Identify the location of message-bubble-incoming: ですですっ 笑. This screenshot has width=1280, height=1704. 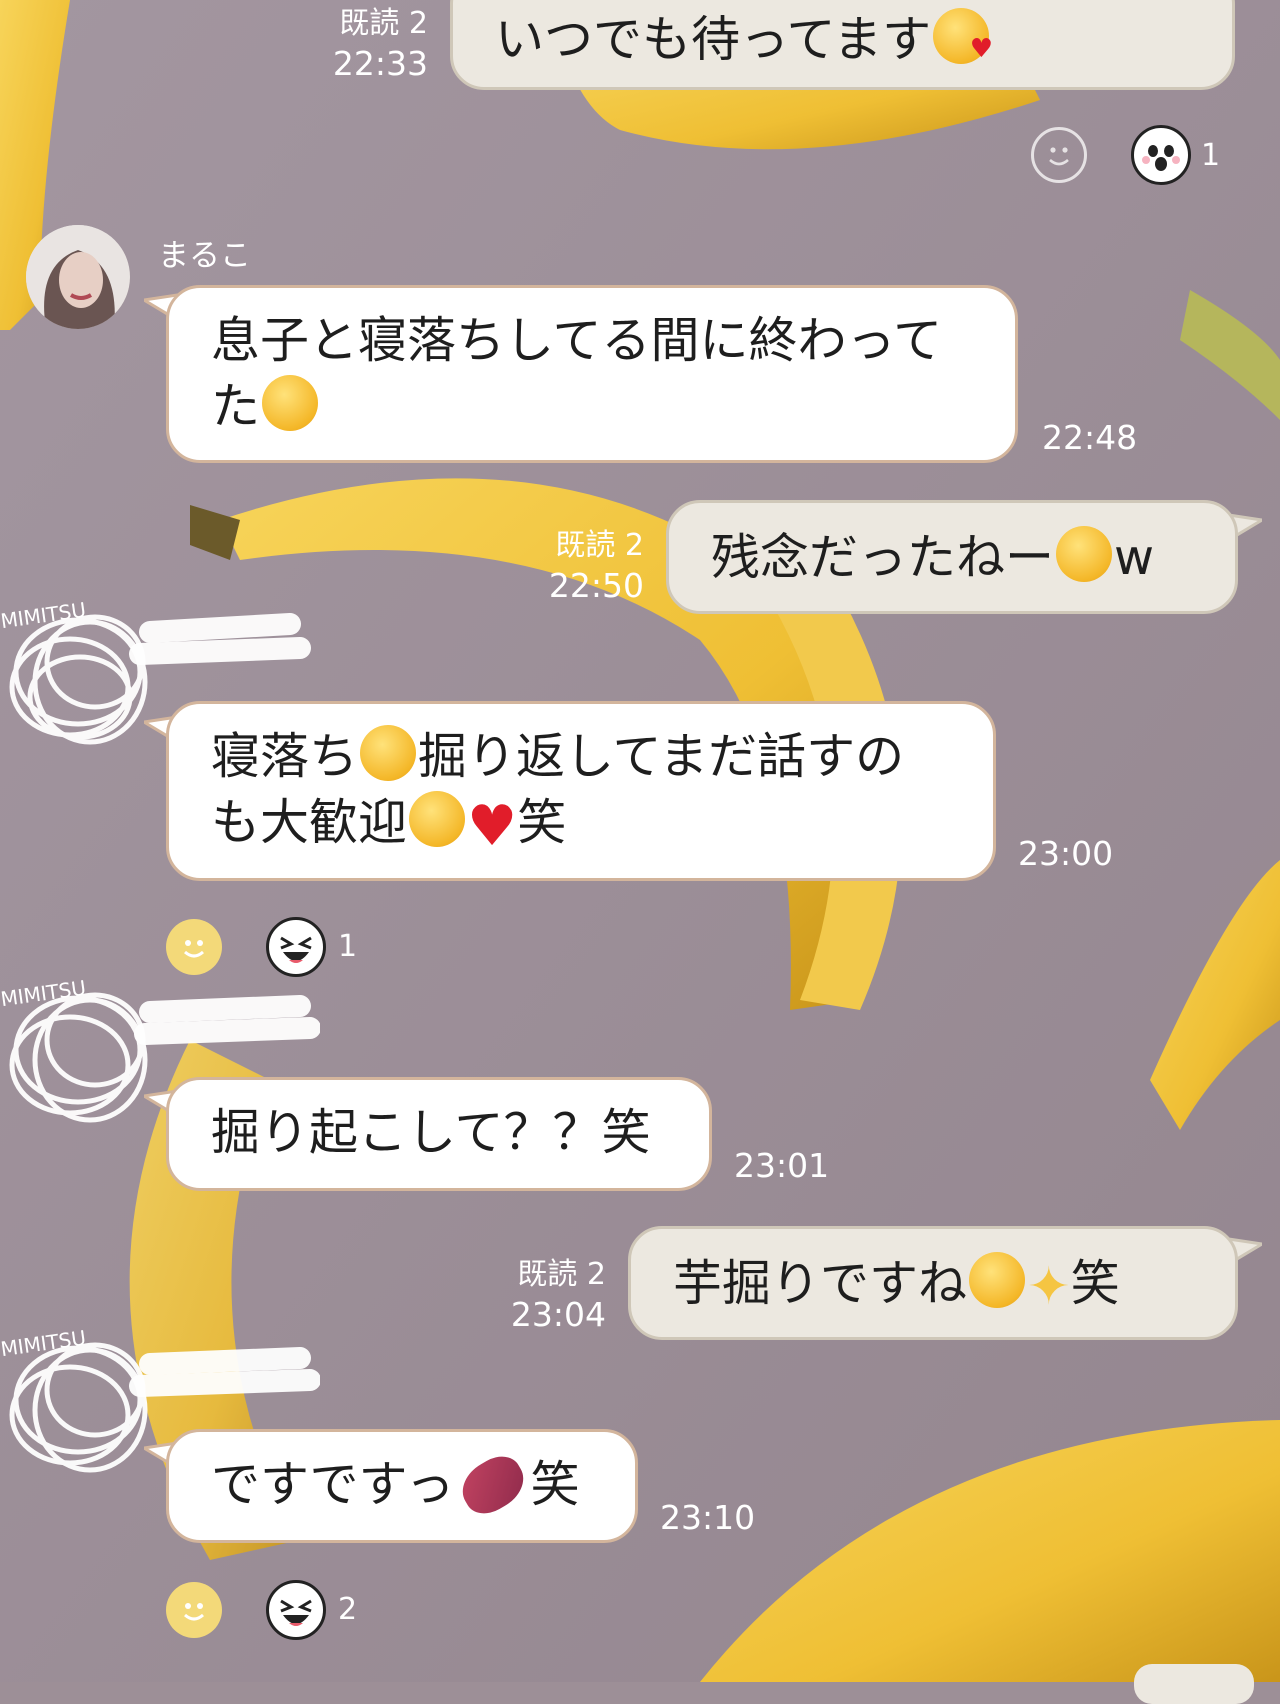
(402, 1486).